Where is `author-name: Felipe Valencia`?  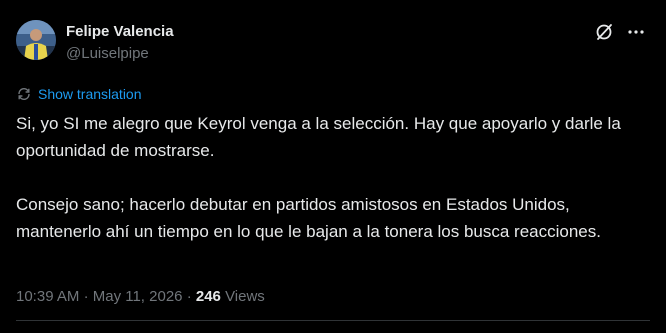
author-name: Felipe Valencia is located at coordinates (120, 32).